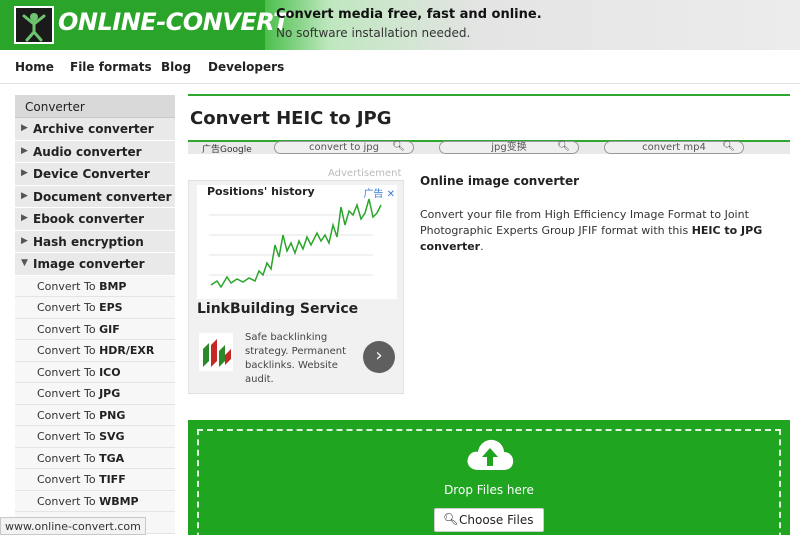 The height and width of the screenshot is (535, 800). I want to click on sub-format: GIF, so click(109, 329).